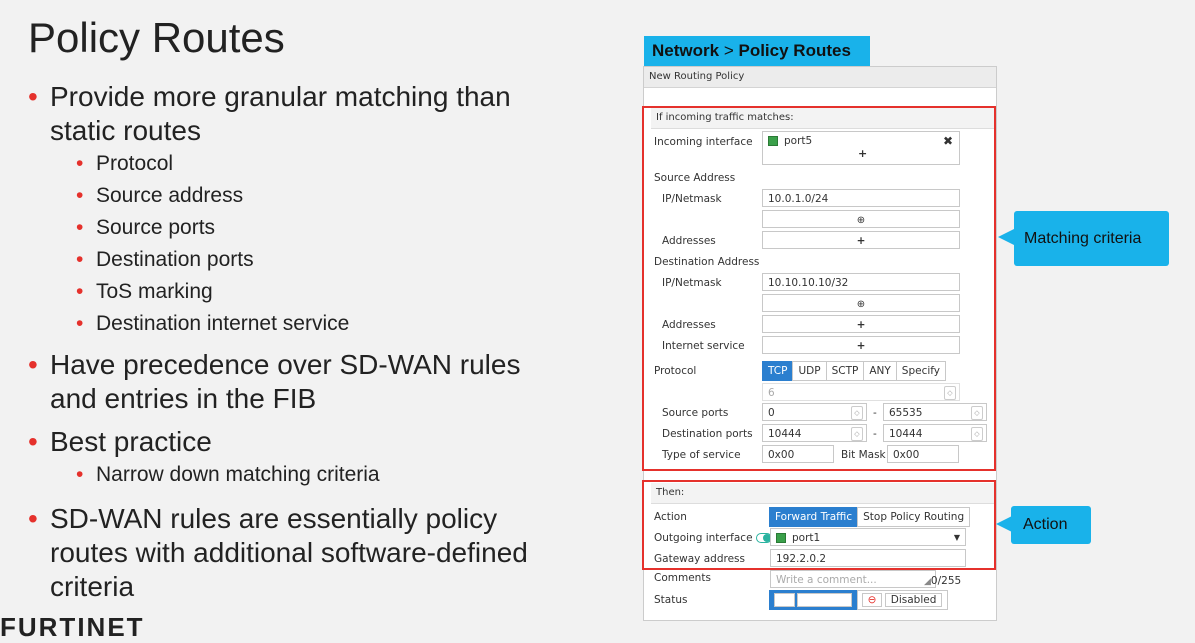 Image resolution: width=1195 pixels, height=643 pixels. What do you see at coordinates (298, 228) in the screenshot?
I see `sub-bullet: Source ports` at bounding box center [298, 228].